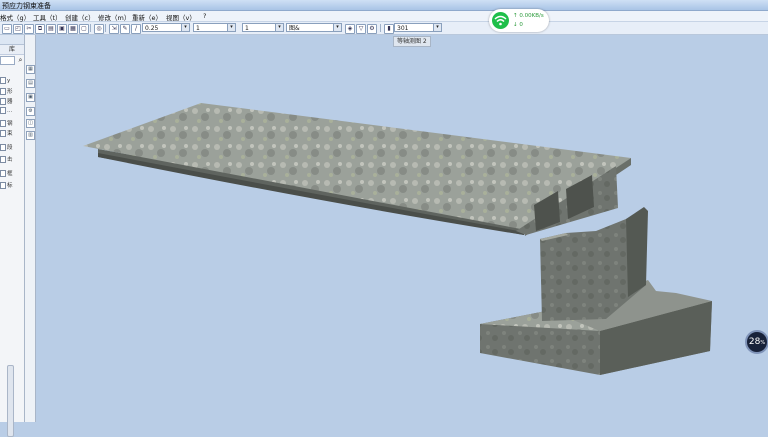  I want to click on table-icon: ▥, so click(30, 135).